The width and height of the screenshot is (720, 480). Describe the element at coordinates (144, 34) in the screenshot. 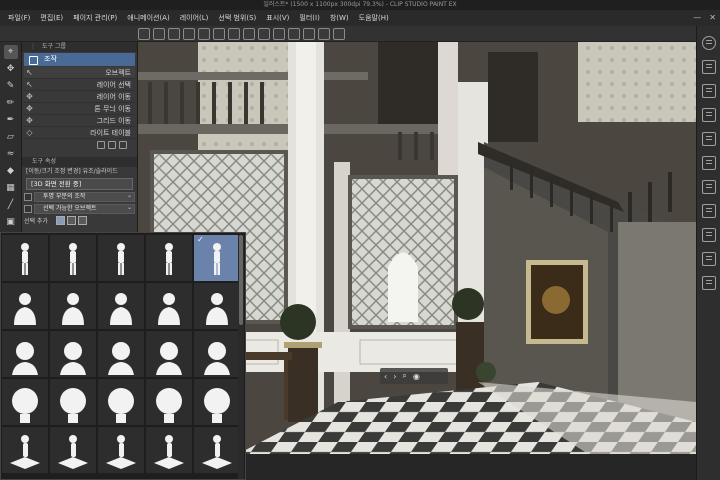

I see `clip-studio-icon` at that location.